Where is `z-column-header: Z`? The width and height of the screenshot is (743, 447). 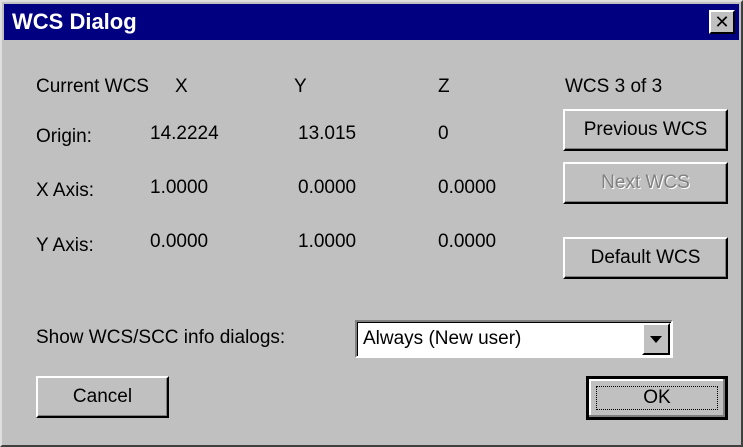
z-column-header: Z is located at coordinates (444, 86).